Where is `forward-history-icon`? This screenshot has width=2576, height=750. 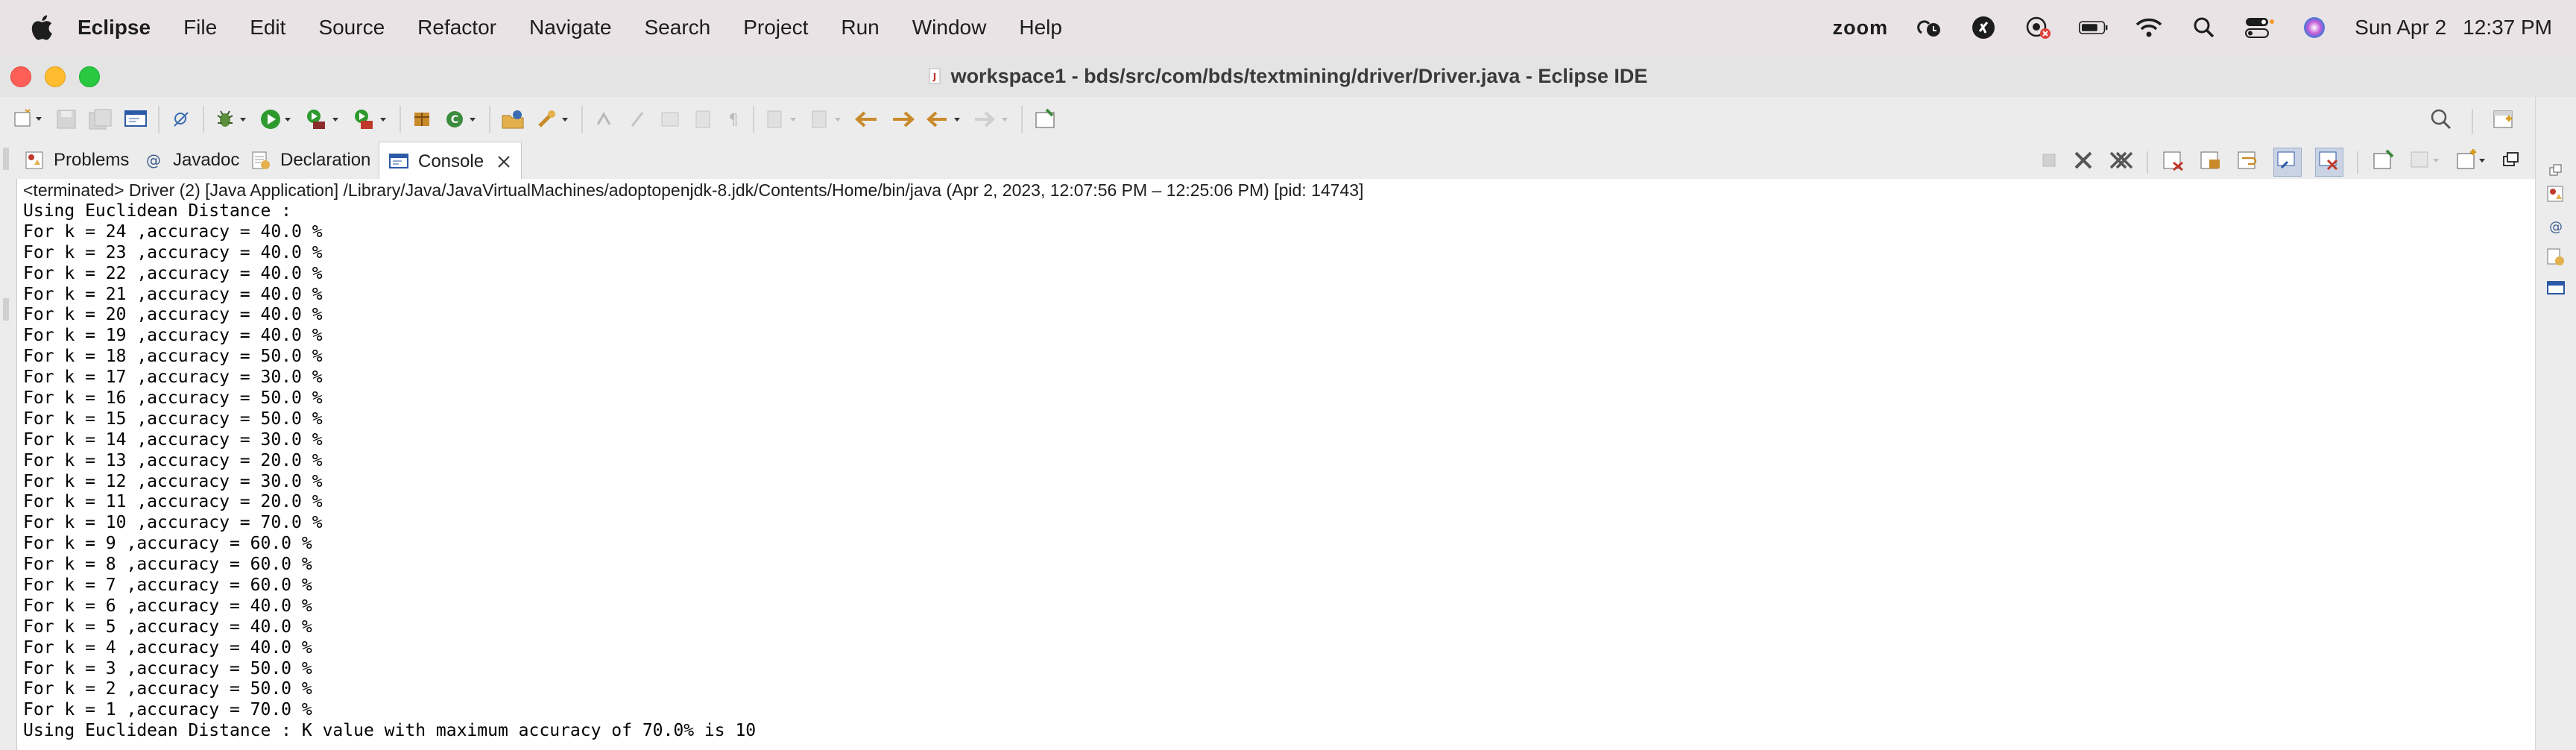
forward-history-icon is located at coordinates (903, 119).